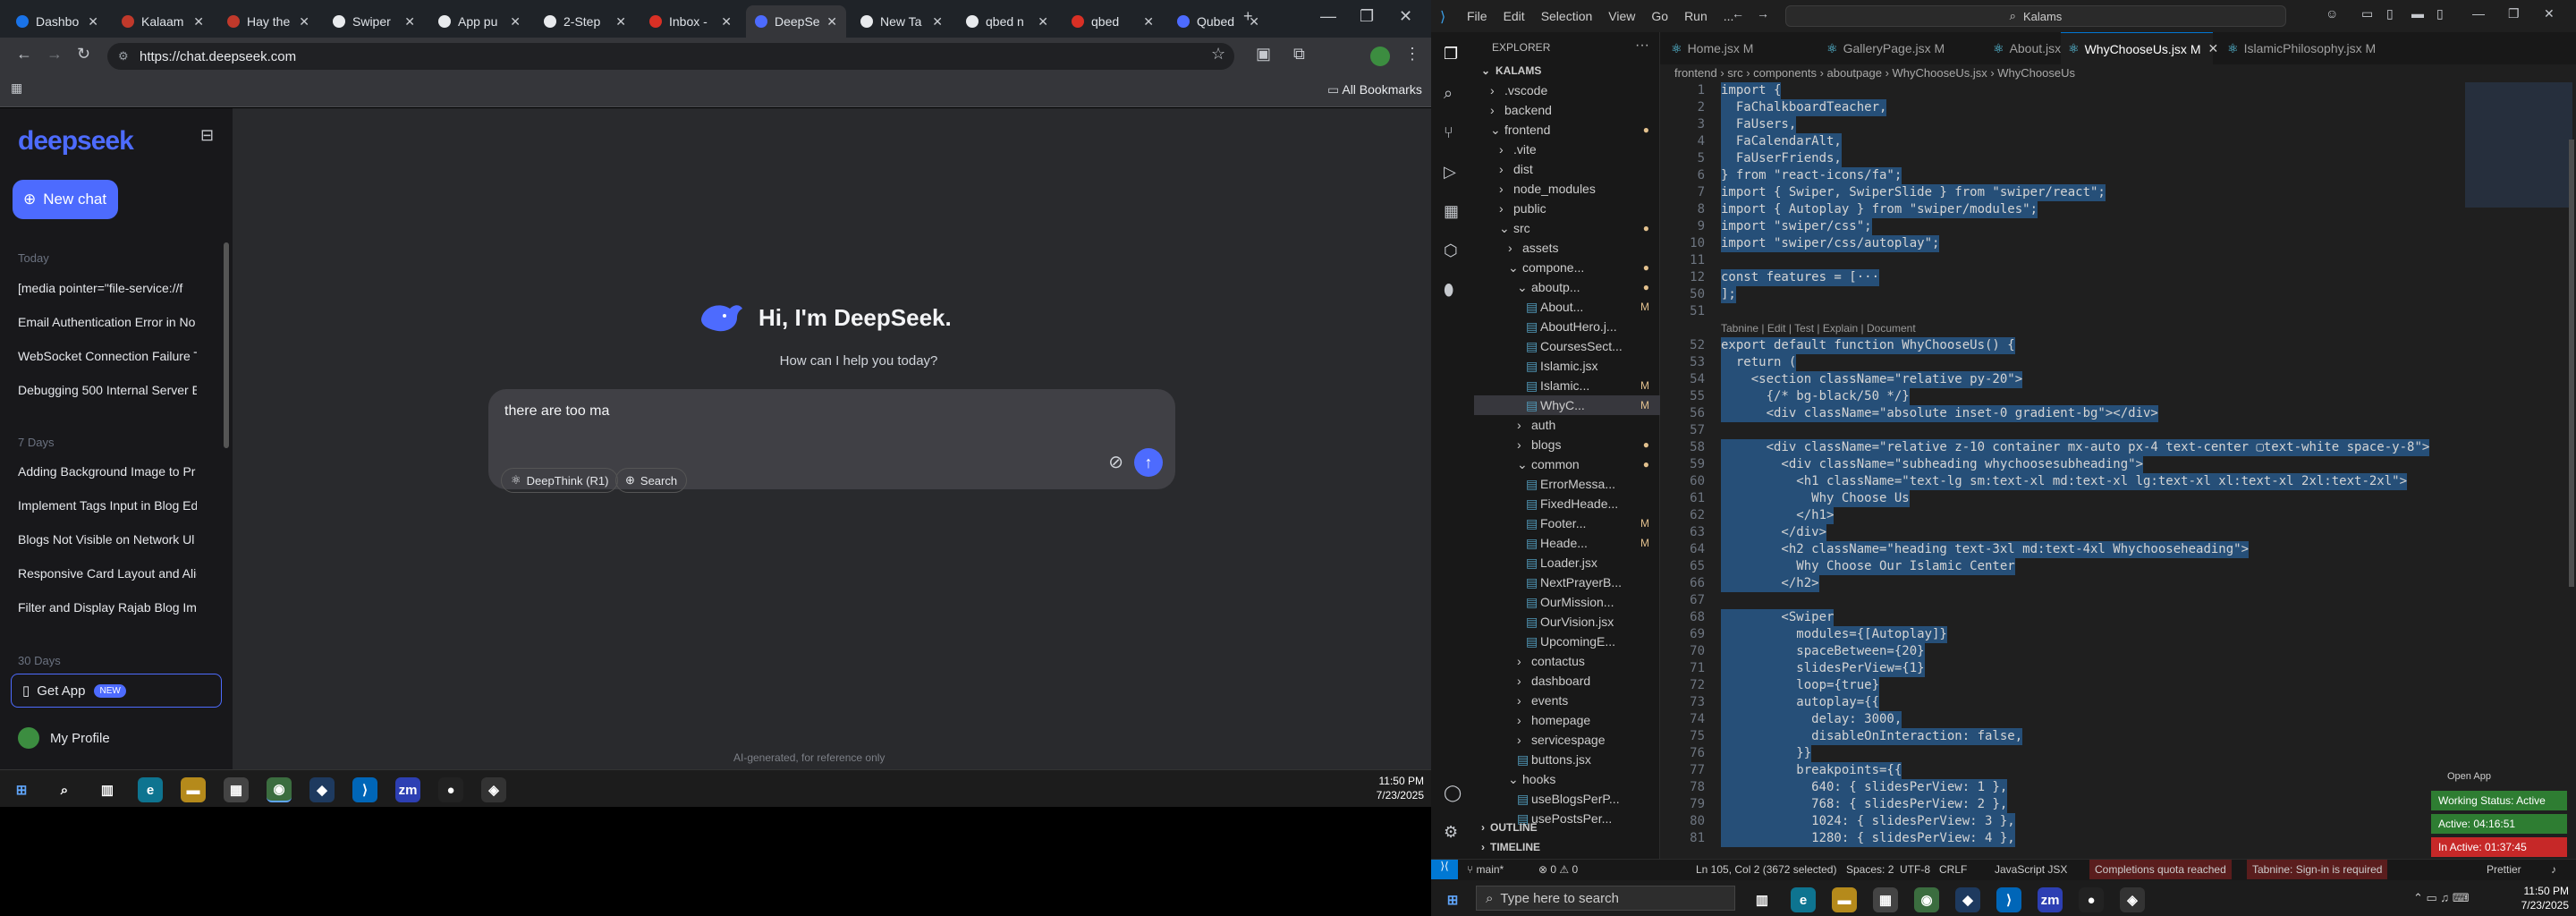 This screenshot has width=2576, height=916. I want to click on tree-item: › .vscode, so click(1567, 90).